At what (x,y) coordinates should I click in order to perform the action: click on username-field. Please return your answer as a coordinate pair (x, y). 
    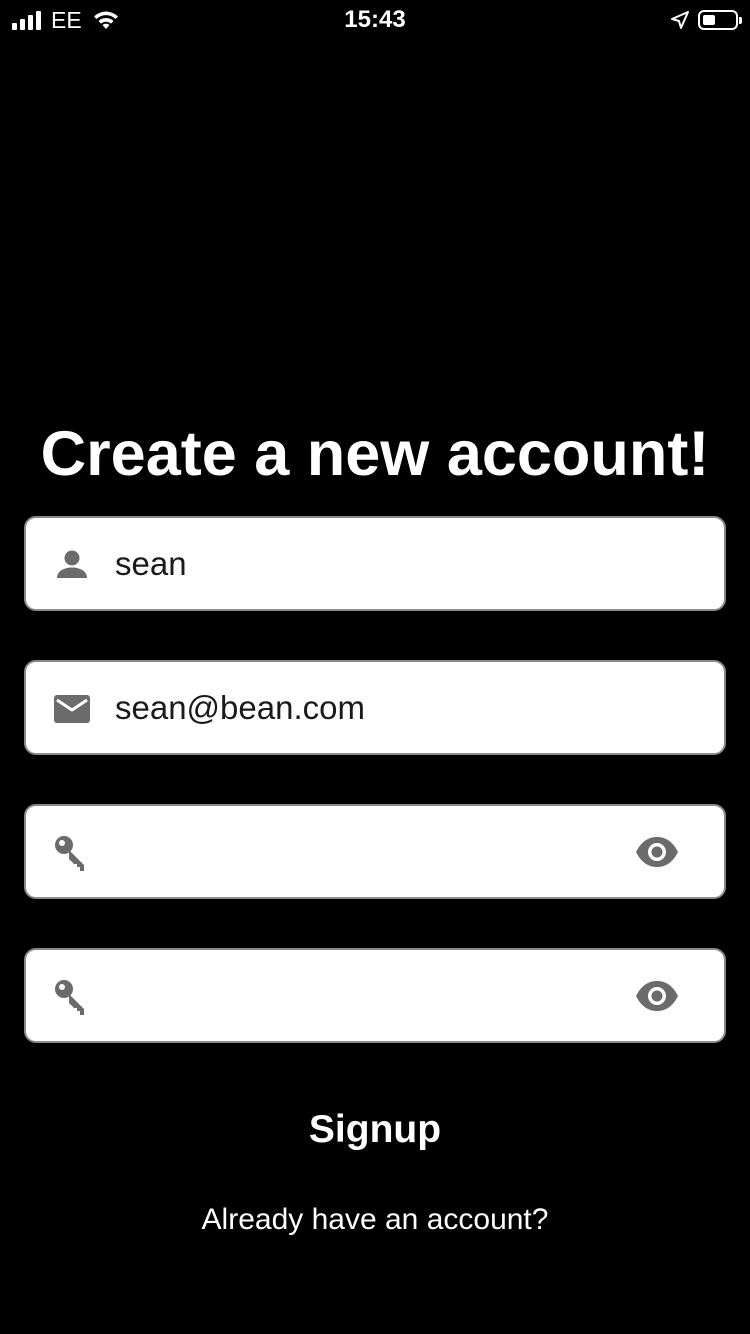
    Looking at the image, I should click on (375, 563).